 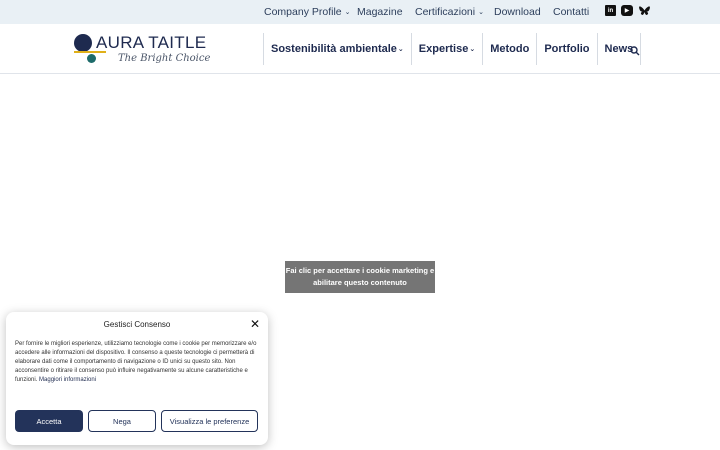 What do you see at coordinates (610, 10) in the screenshot?
I see `linkedin-icon: in` at bounding box center [610, 10].